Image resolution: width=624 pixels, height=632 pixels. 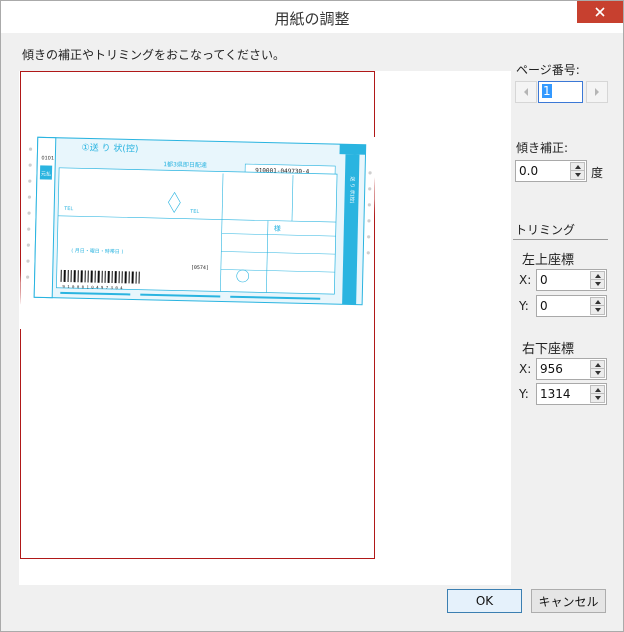 I want to click on bottom-right-x-value: 956, so click(x=551, y=369).